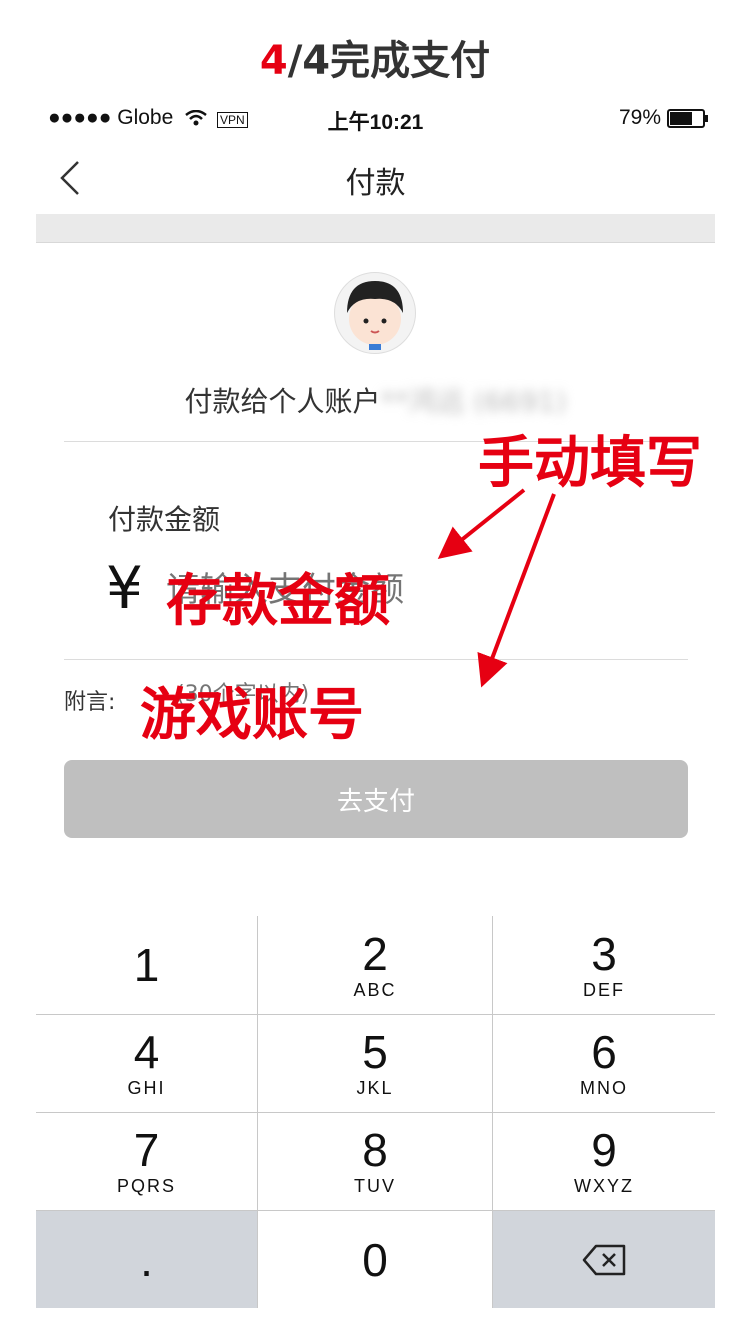 The height and width of the screenshot is (1334, 750). I want to click on amount-title: 付款金额, so click(164, 519).